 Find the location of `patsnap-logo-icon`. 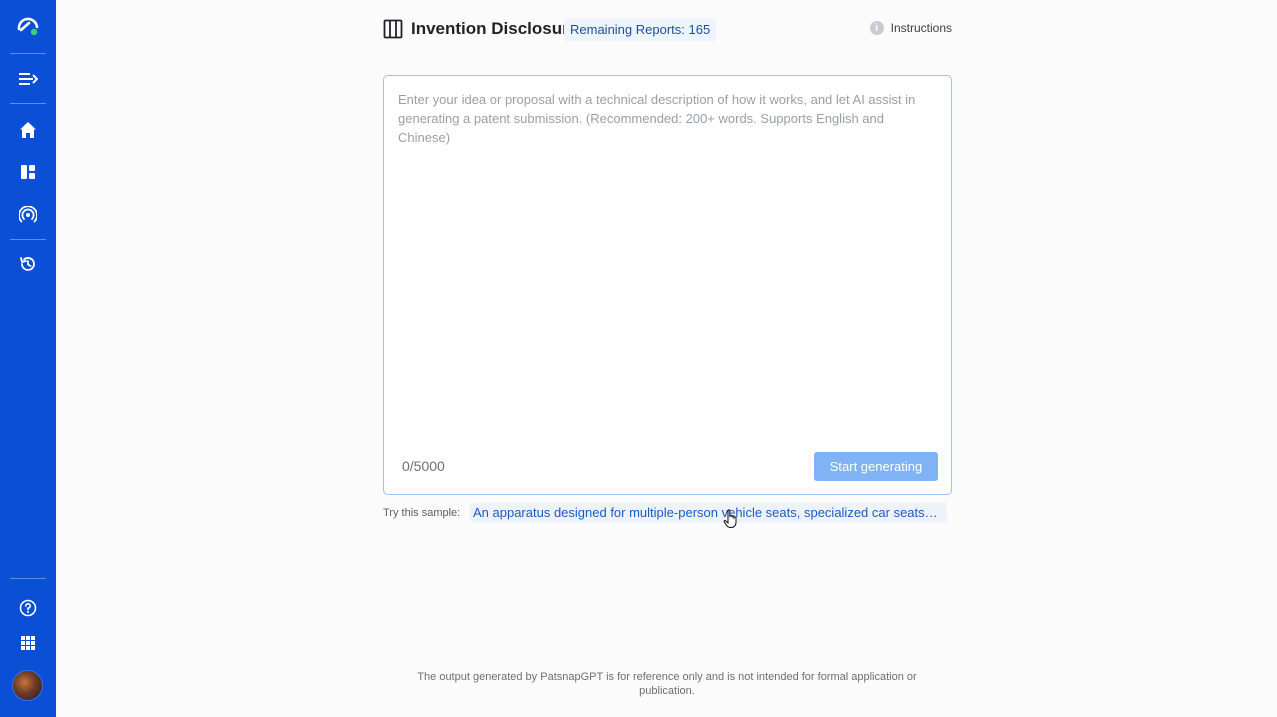

patsnap-logo-icon is located at coordinates (28, 26).